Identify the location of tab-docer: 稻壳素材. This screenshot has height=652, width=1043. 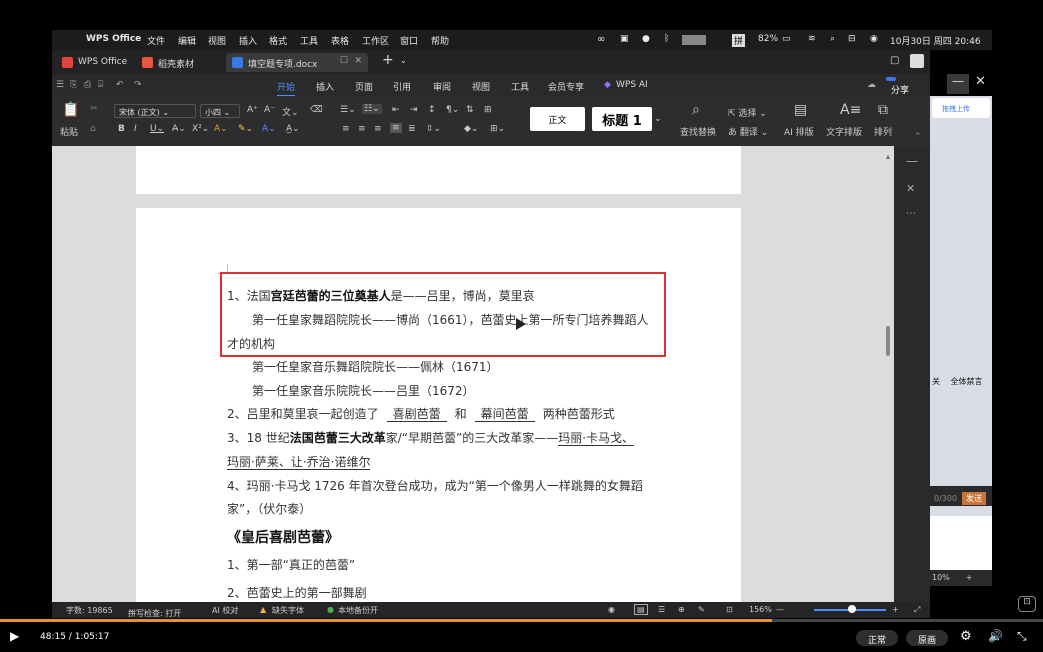
(180, 62).